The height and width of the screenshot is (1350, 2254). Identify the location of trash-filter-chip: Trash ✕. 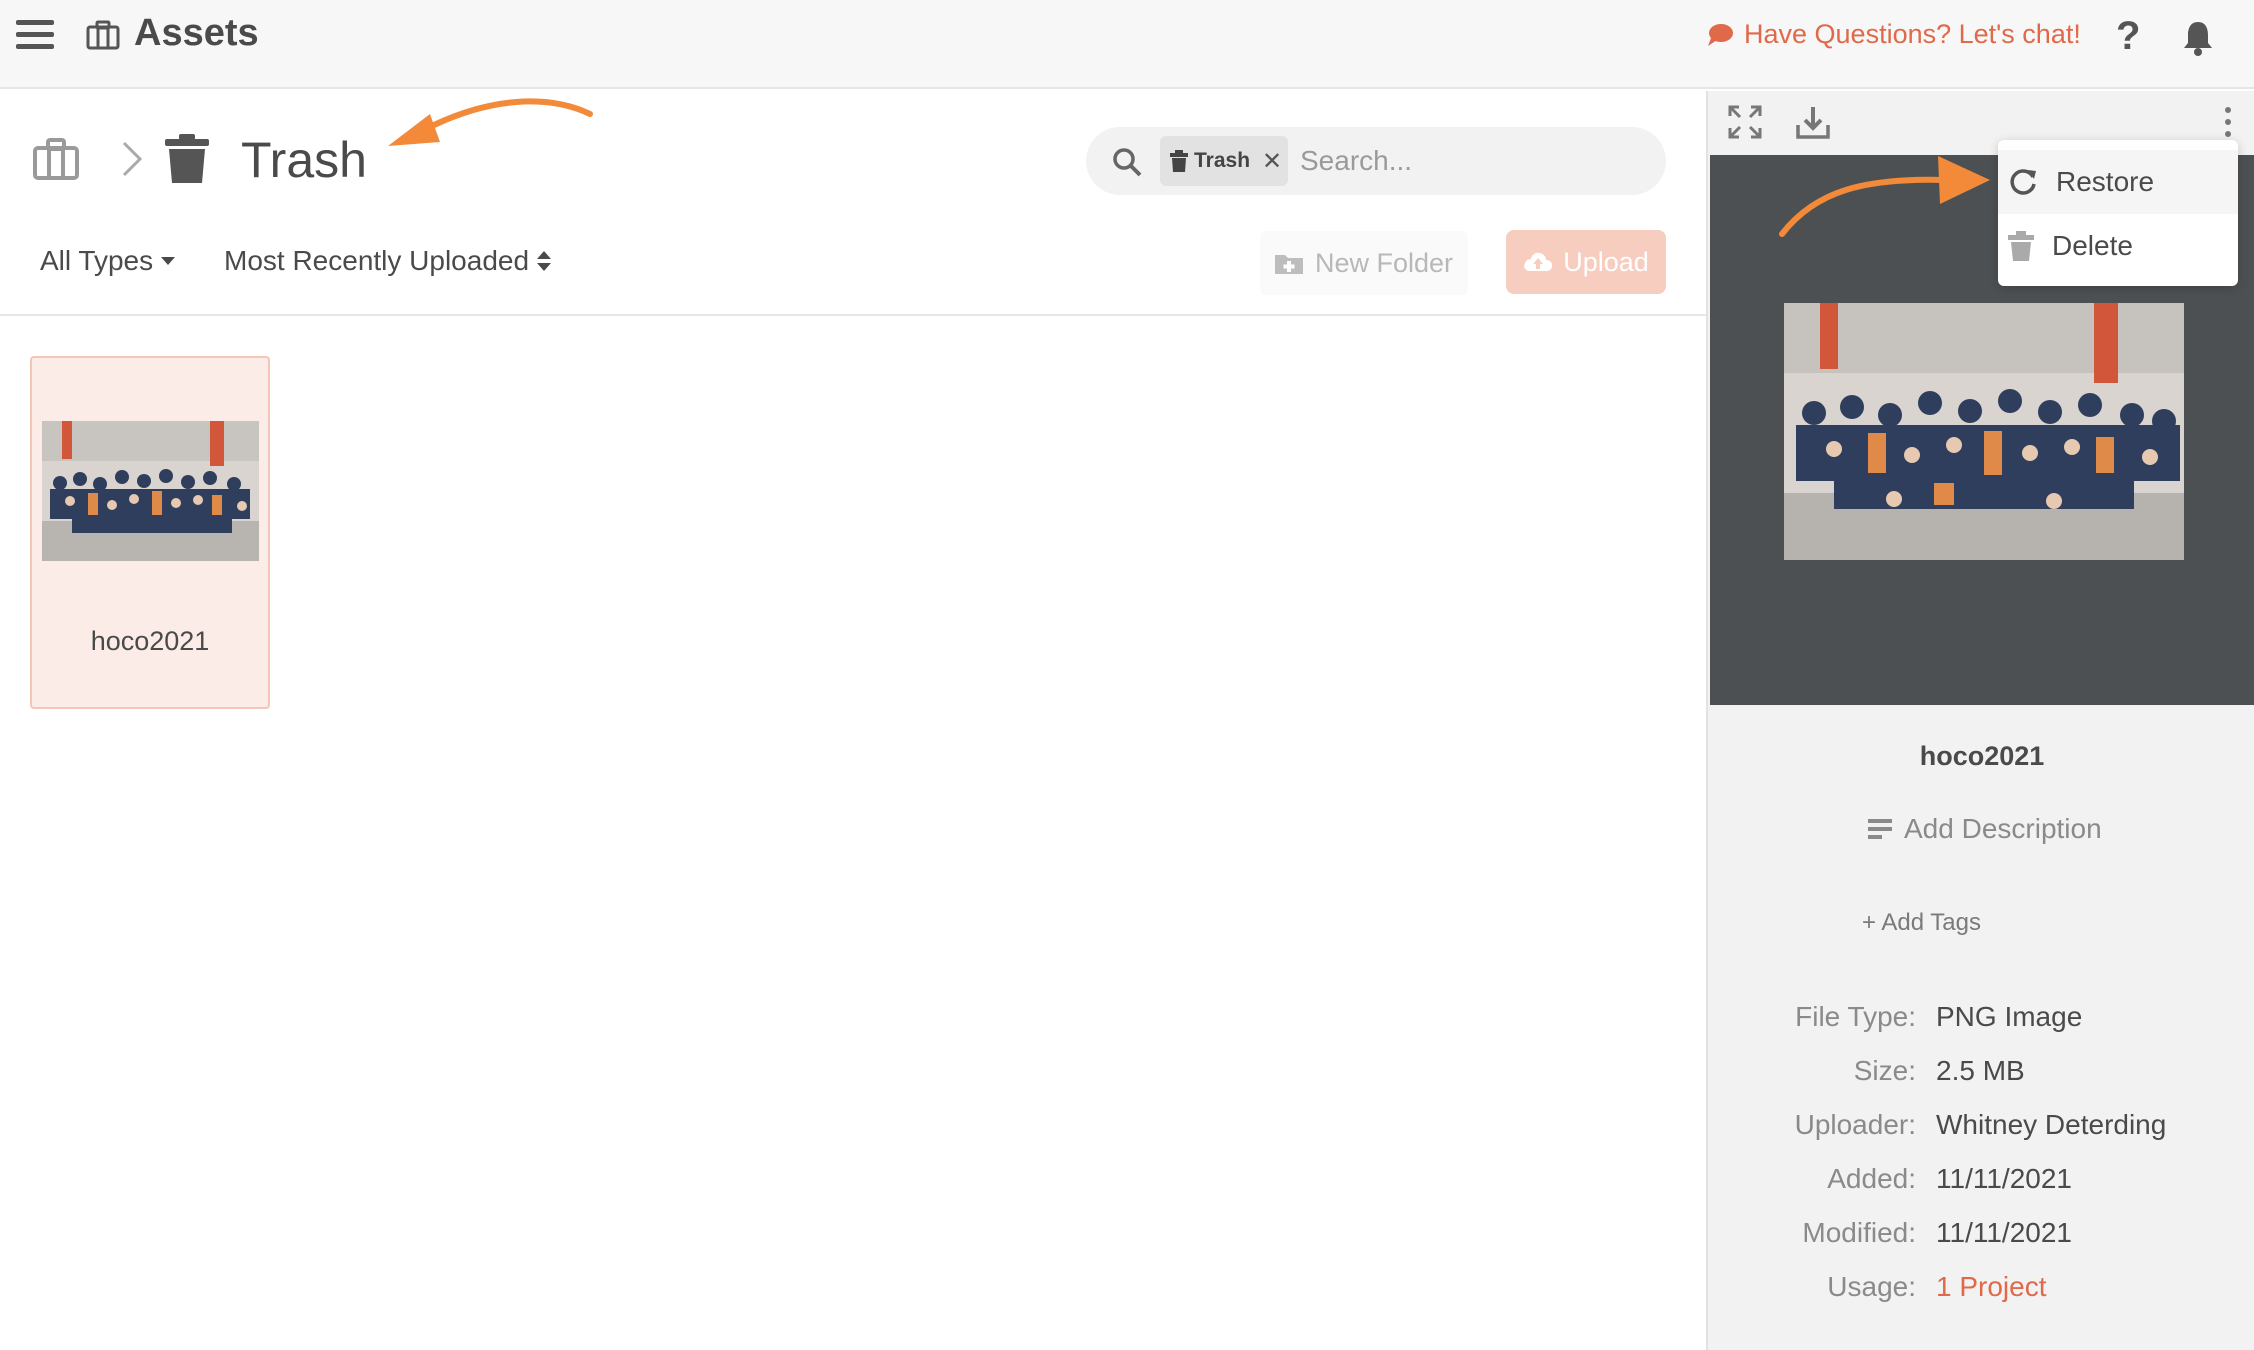
(1224, 161).